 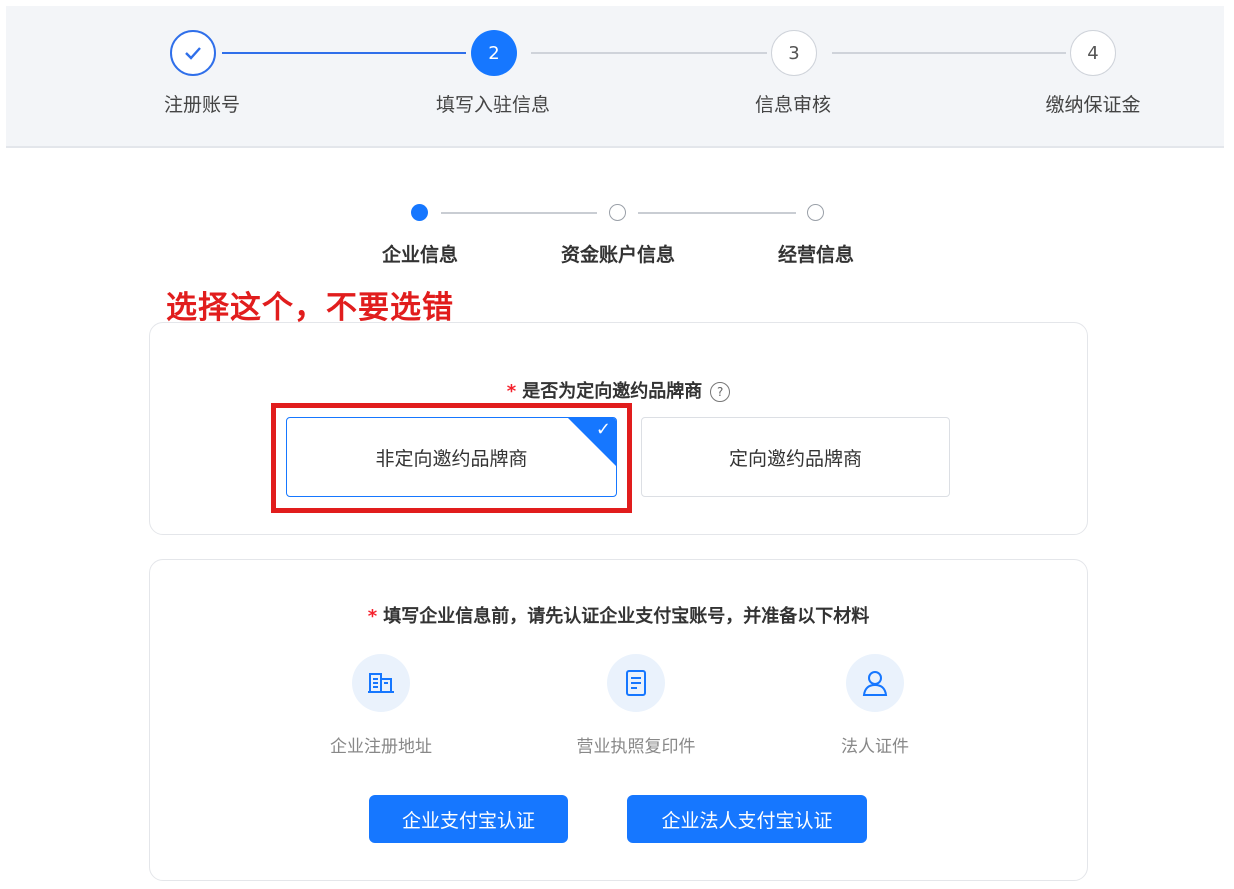 What do you see at coordinates (720, 392) in the screenshot?
I see `question-circle-icon: ?` at bounding box center [720, 392].